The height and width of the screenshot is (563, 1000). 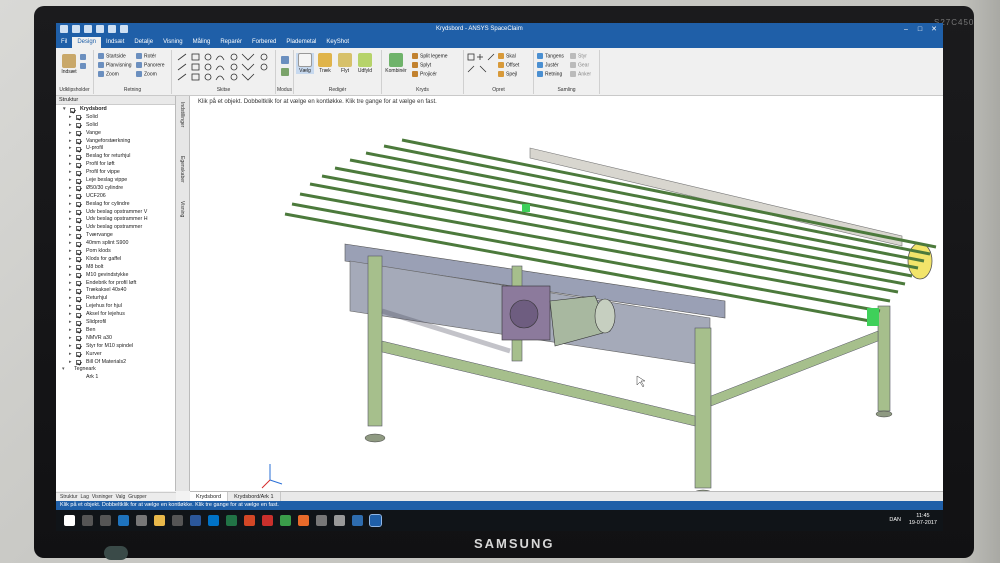 I want to click on tree-item: ▸ Ø50/30 cylindre, so click(x=116, y=189).